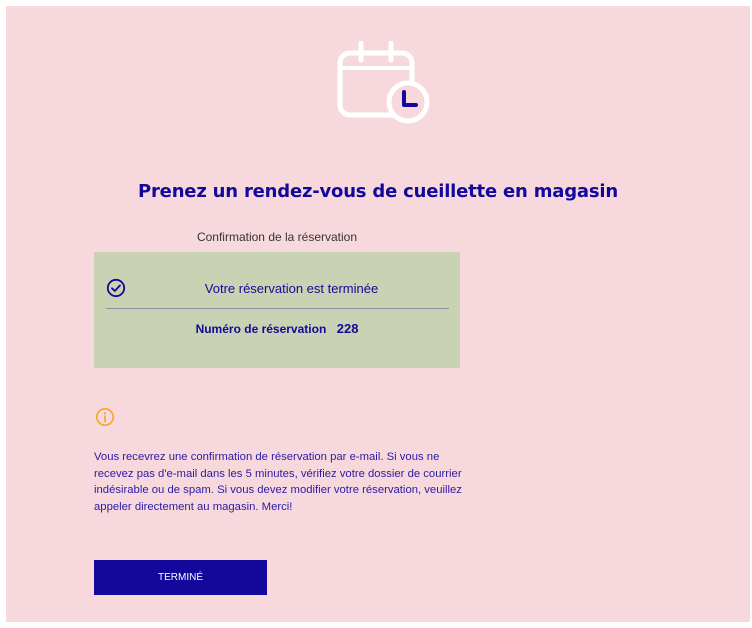  I want to click on step-label: Confirmation de la réservation, so click(277, 237).